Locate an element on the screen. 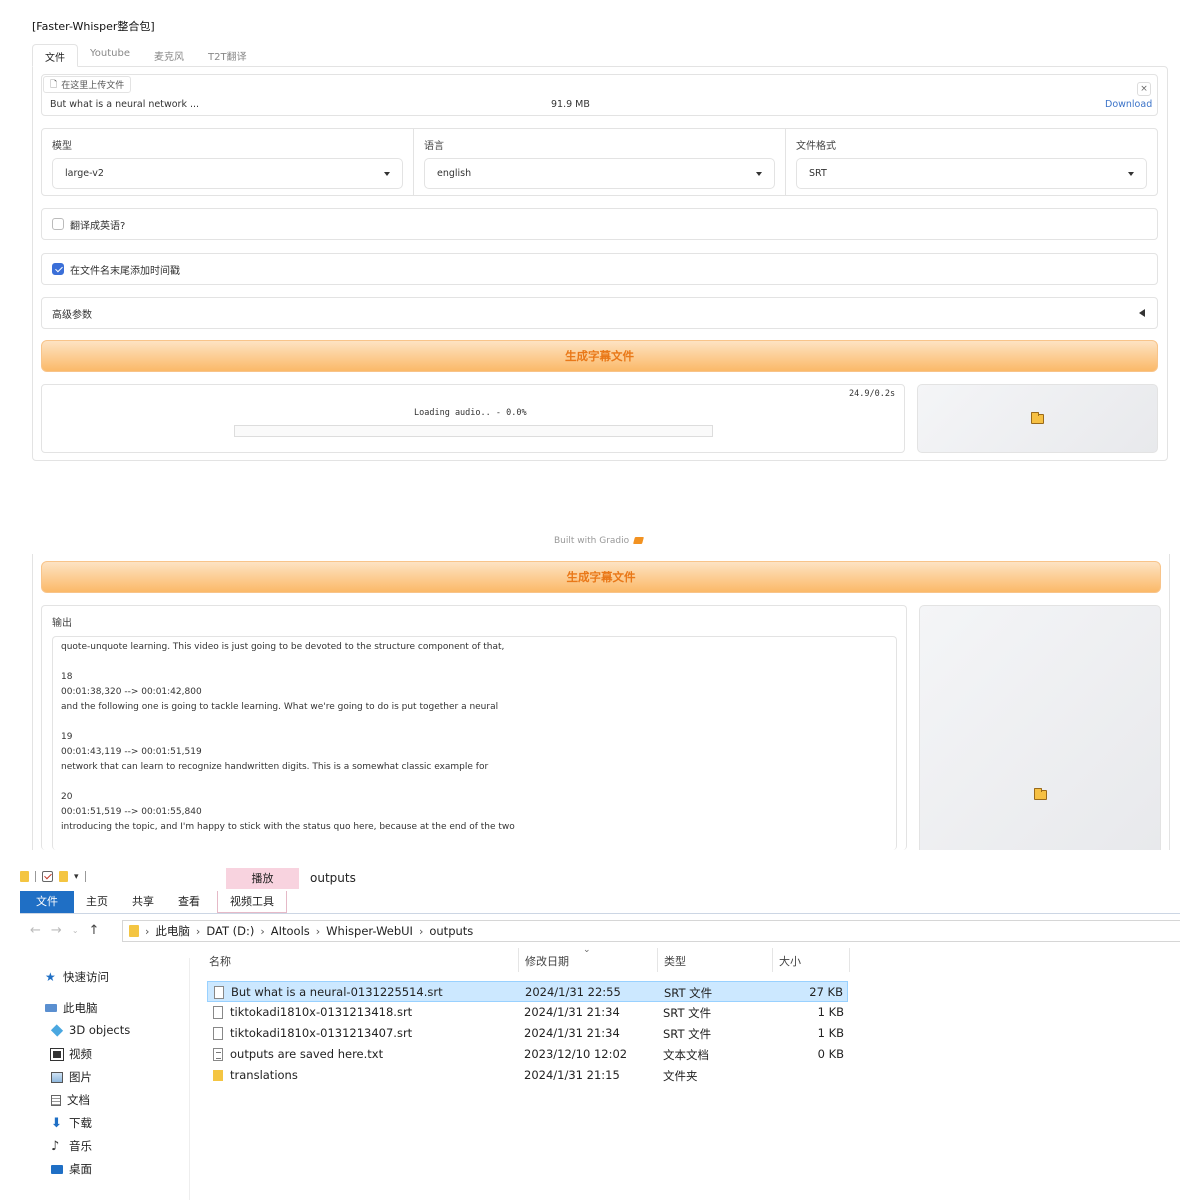  file-name: outputs are saved here.txt is located at coordinates (307, 1054).